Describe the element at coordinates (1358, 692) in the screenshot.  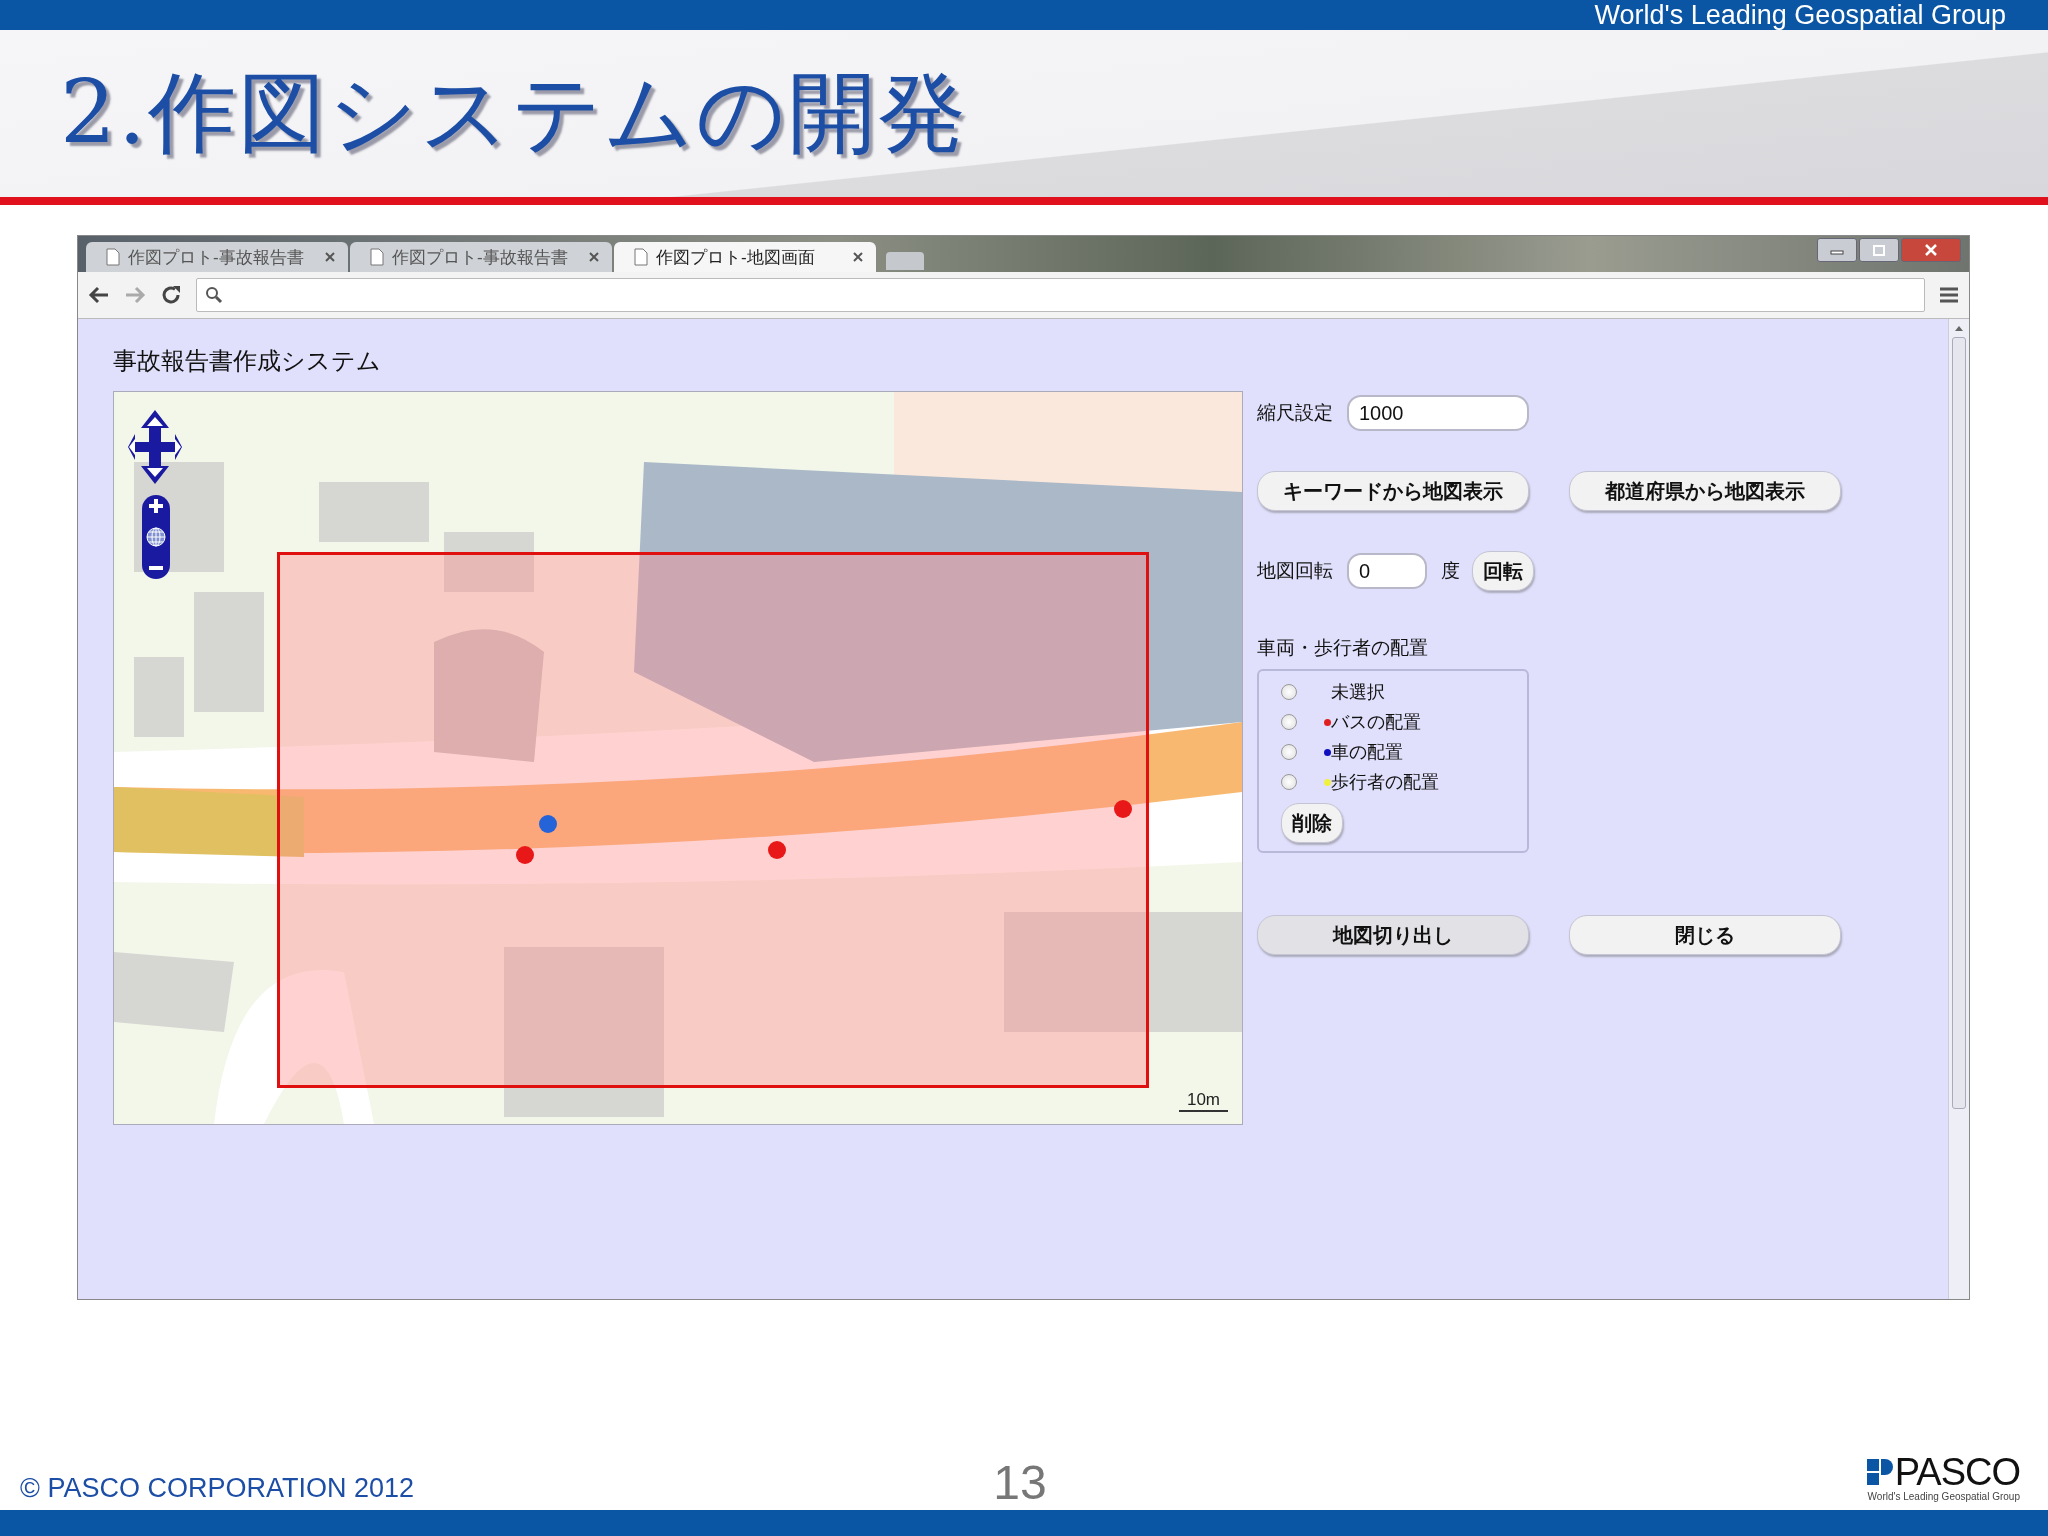
I see `option-label: 未選択` at that location.